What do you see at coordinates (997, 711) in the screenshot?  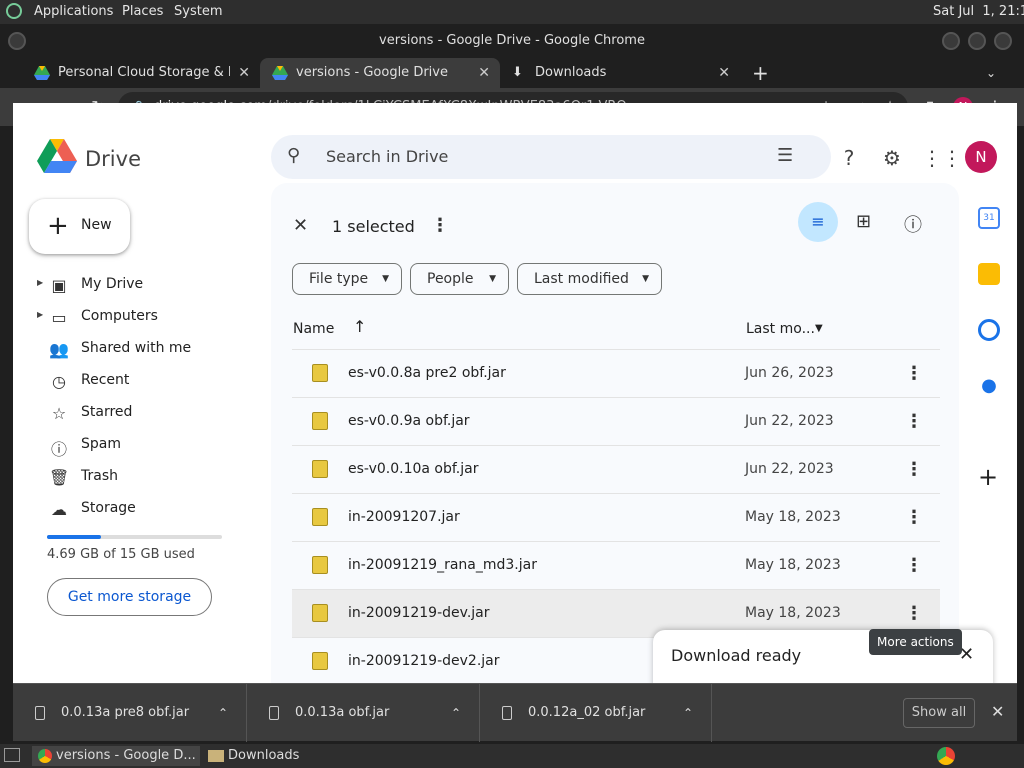 I see `close-shelf-icon: ✕` at bounding box center [997, 711].